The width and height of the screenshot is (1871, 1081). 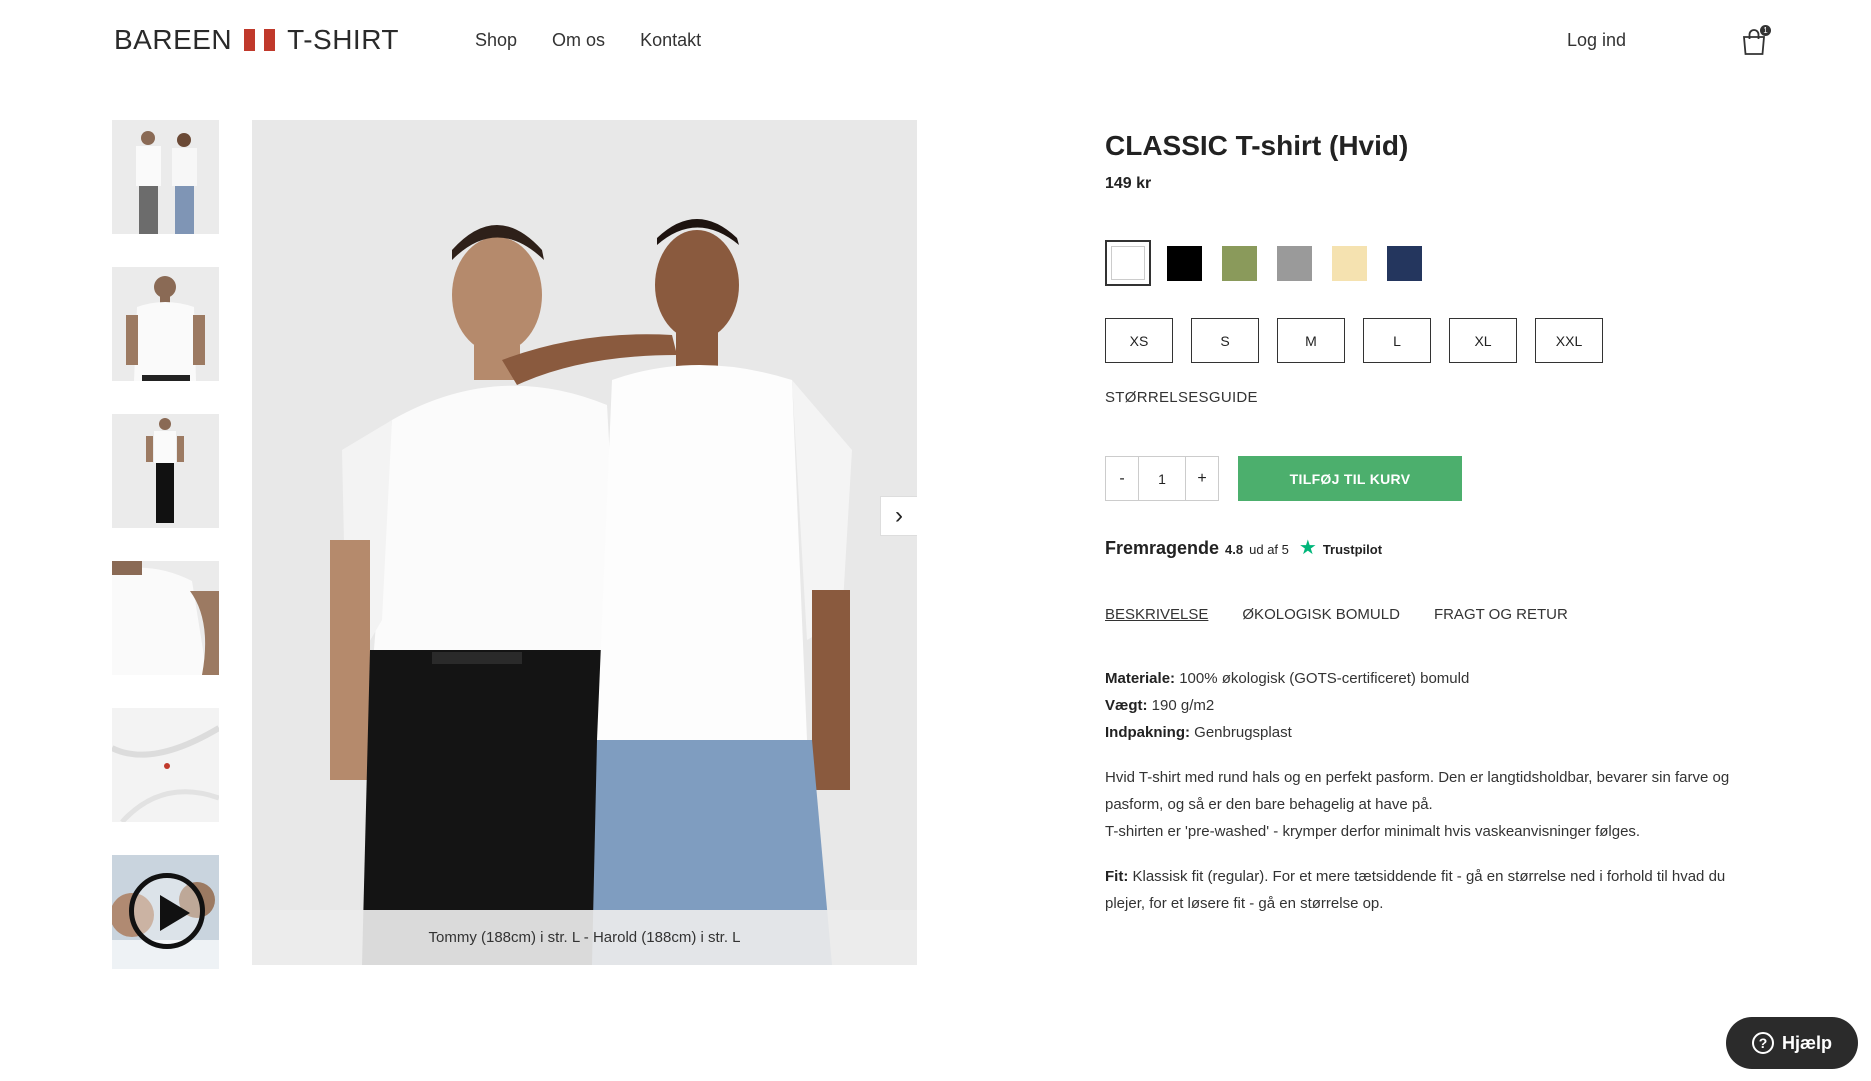 I want to click on color-swatch-navy, so click(x=1404, y=263).